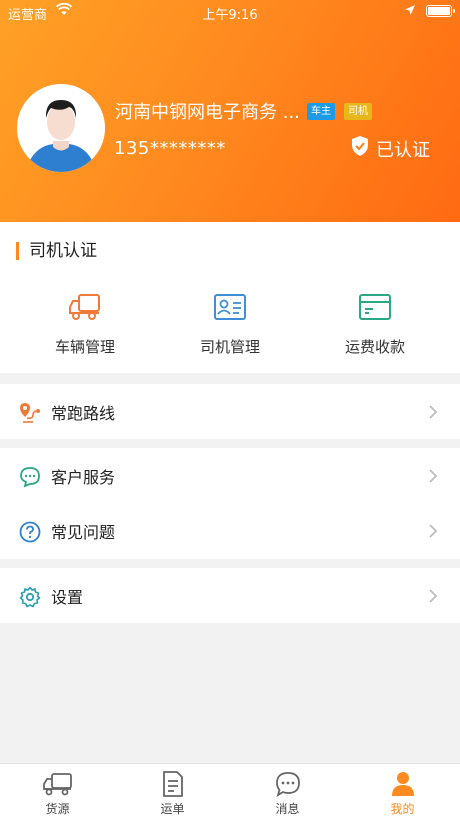 The width and height of the screenshot is (460, 818). What do you see at coordinates (67, 597) in the screenshot?
I see `settings-label: 设置` at bounding box center [67, 597].